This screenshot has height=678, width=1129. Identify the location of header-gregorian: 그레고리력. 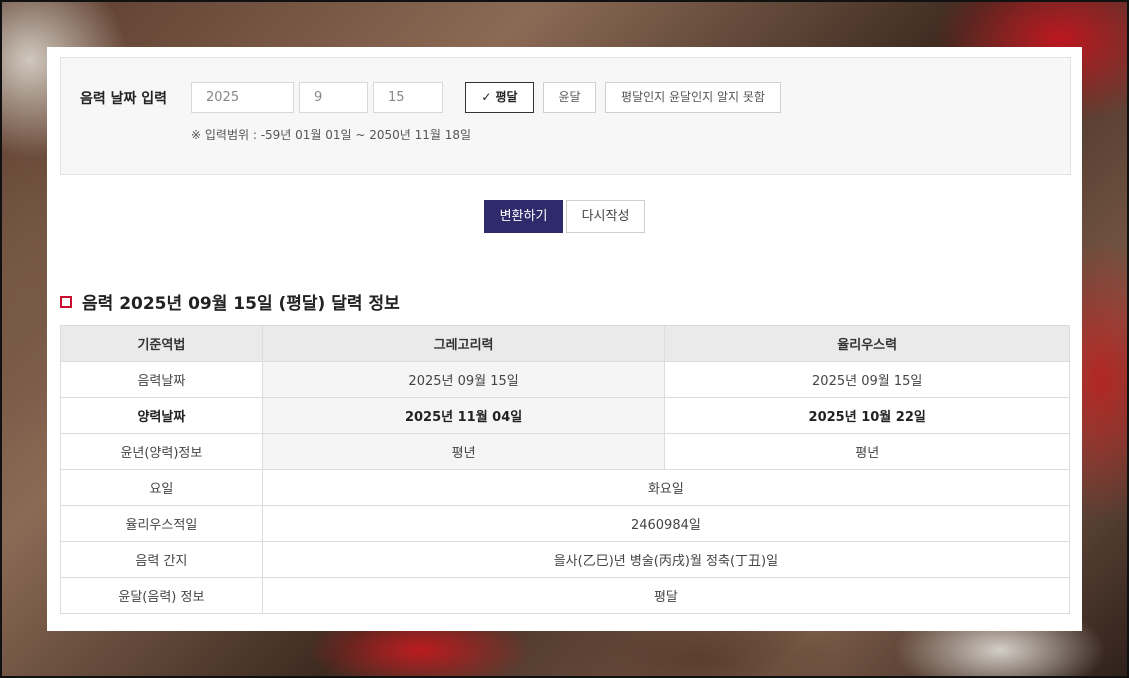
(463, 343).